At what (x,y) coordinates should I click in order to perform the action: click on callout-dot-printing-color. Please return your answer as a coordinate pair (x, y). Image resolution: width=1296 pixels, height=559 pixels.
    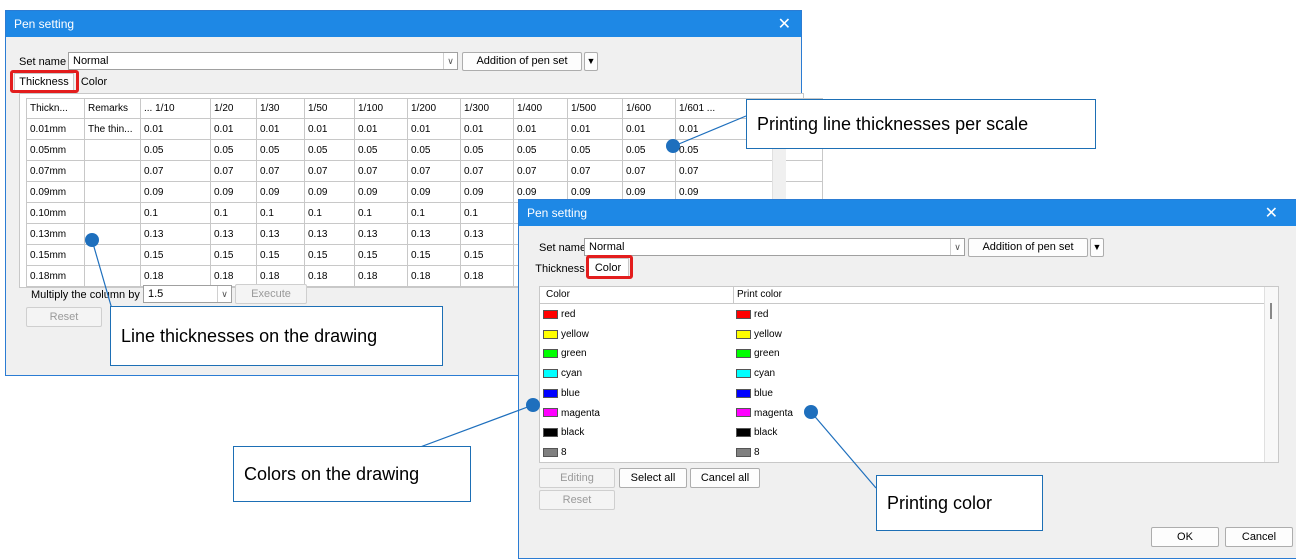
    Looking at the image, I should click on (811, 412).